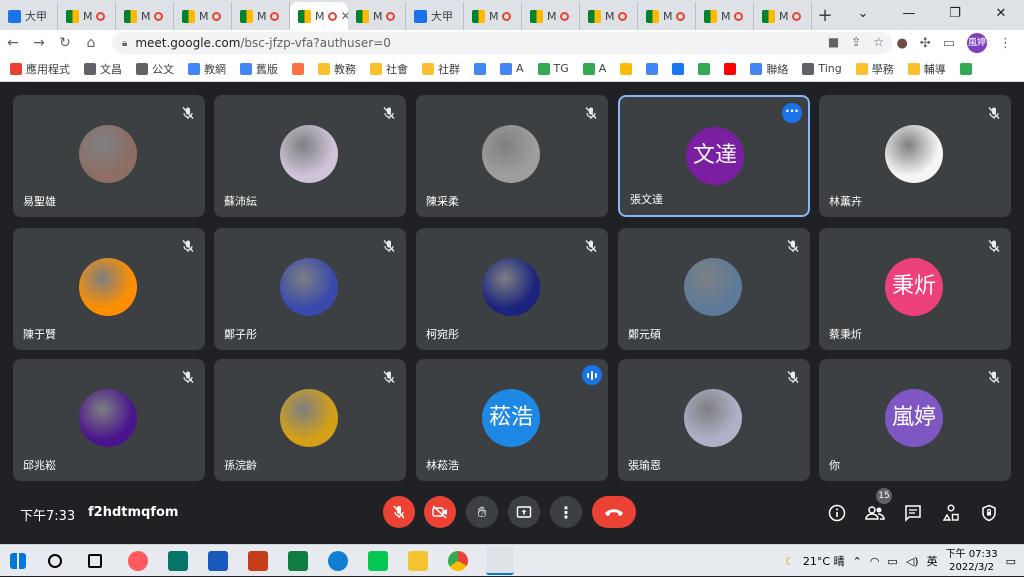 The image size is (1024, 577). Describe the element at coordinates (109, 156) in the screenshot. I see `participant-tile: 易聖雄` at that location.